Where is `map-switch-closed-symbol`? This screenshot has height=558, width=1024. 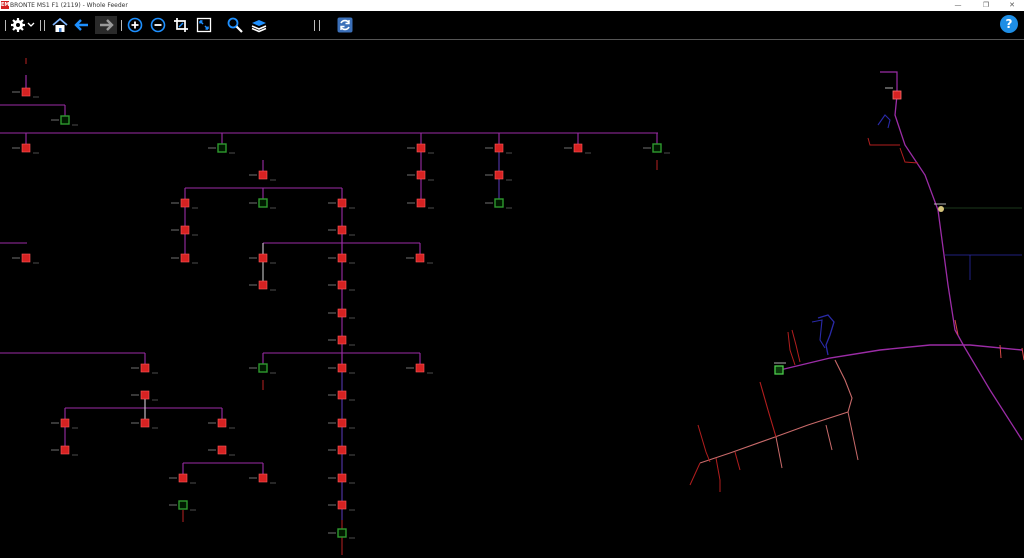 map-switch-closed-symbol is located at coordinates (897, 95).